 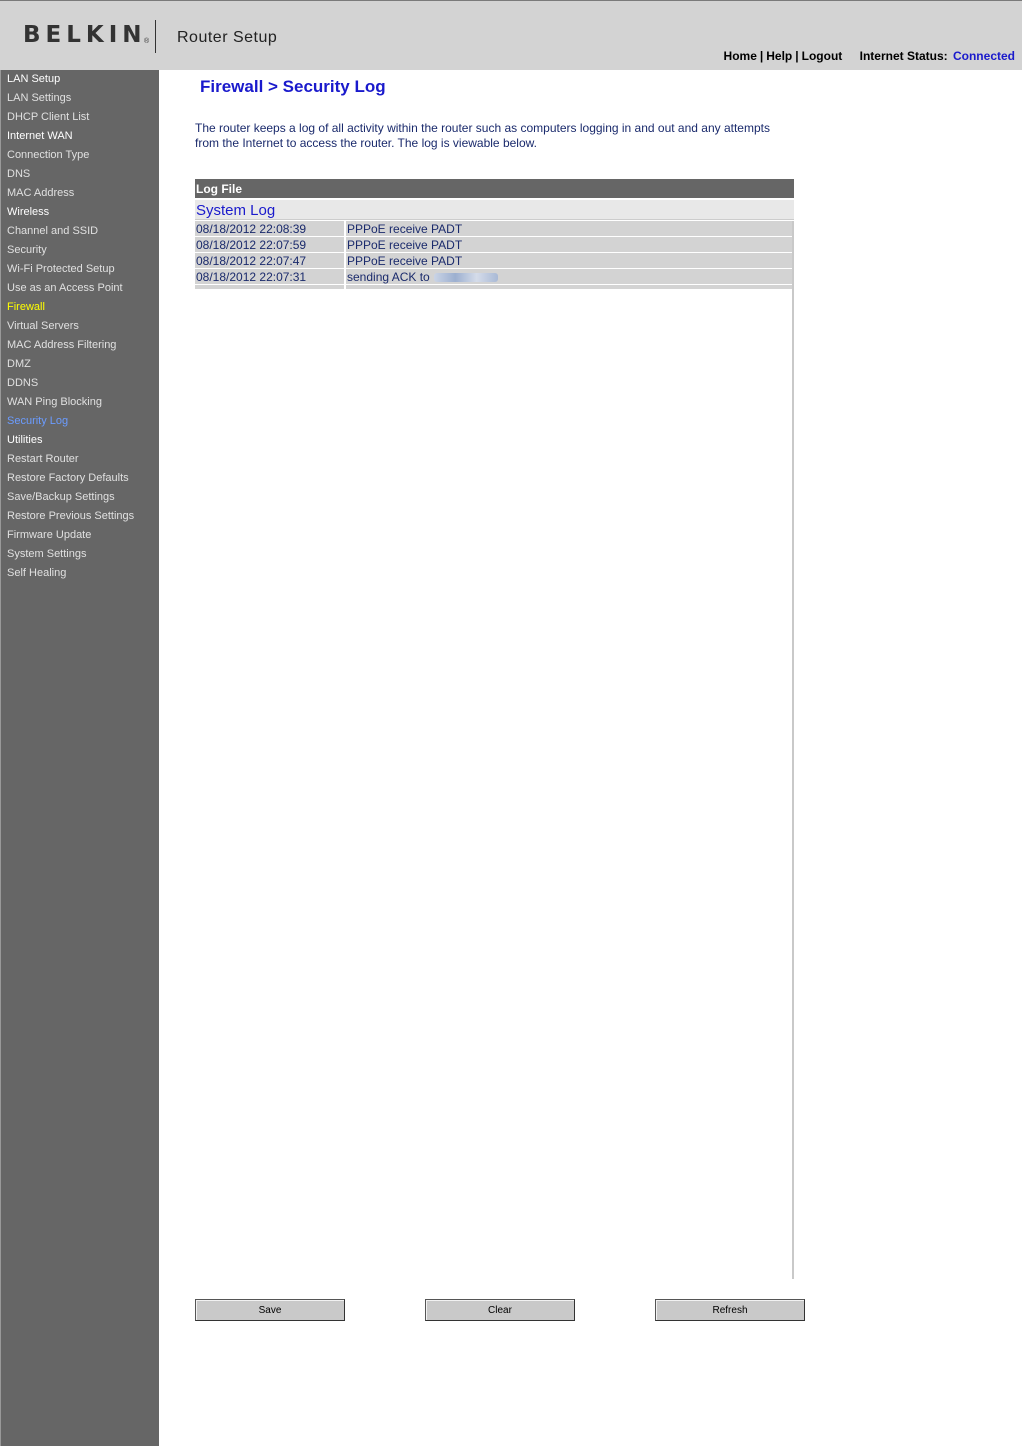 What do you see at coordinates (269, 244) in the screenshot?
I see `log-date: 08/18/2012 22:07:59` at bounding box center [269, 244].